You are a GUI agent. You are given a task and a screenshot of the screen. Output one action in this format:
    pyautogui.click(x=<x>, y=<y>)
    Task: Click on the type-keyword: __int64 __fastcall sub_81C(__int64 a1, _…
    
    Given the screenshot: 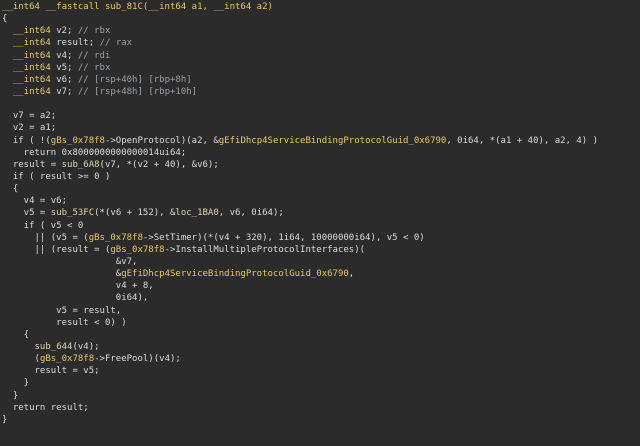 What is the action you would take?
    pyautogui.click(x=137, y=7)
    